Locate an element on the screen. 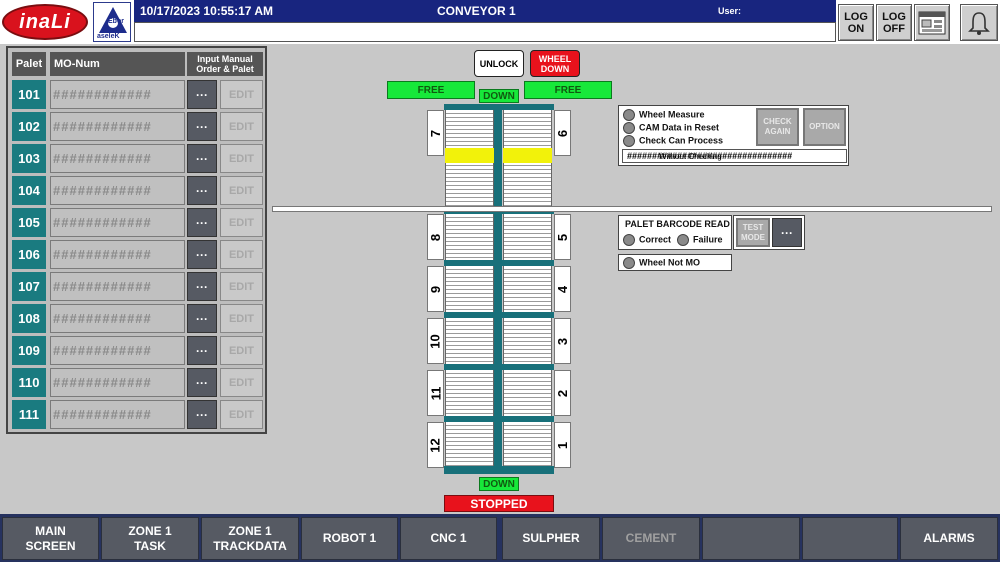  logo2-text-bottom: aseleK is located at coordinates (108, 36).